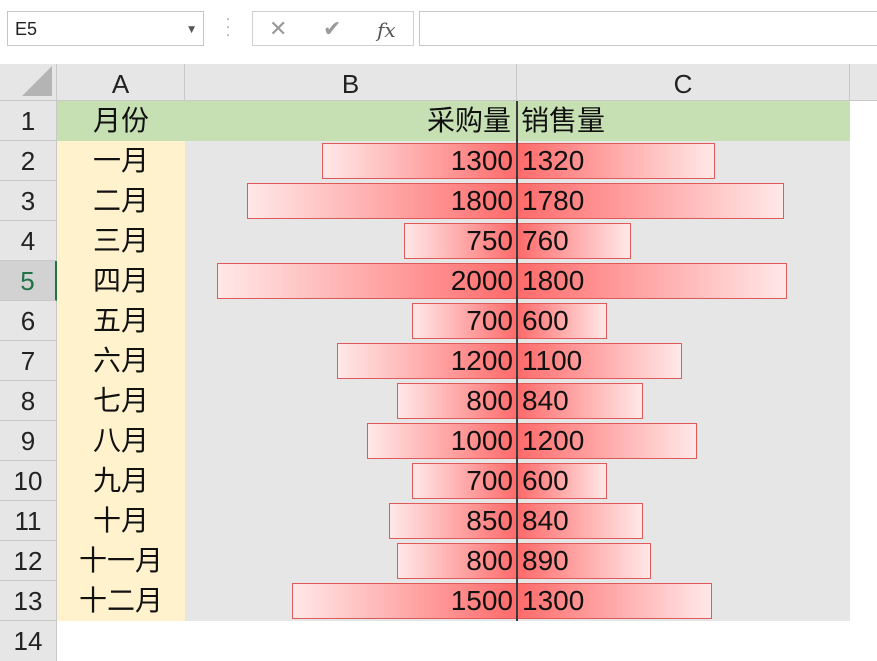 The width and height of the screenshot is (877, 661). Describe the element at coordinates (121, 121) in the screenshot. I see `header-cell-month: 月份` at that location.